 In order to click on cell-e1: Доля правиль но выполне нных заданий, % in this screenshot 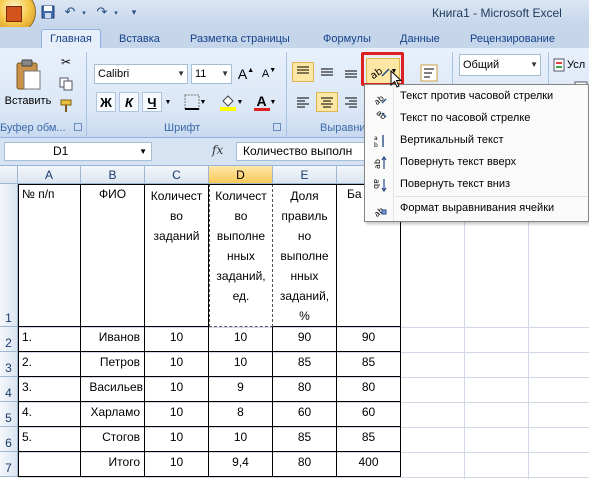, I will do `click(305, 255)`.